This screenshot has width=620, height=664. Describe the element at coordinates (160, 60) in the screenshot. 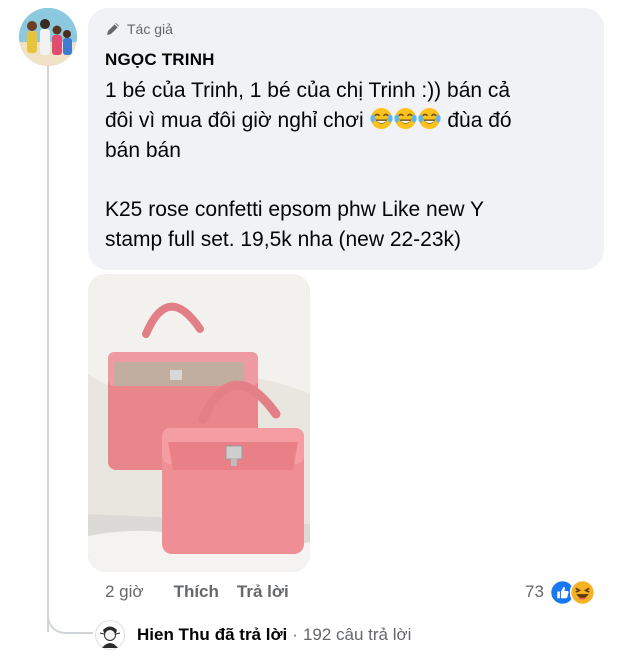

I see `author-name: NGỌC TRINH` at that location.